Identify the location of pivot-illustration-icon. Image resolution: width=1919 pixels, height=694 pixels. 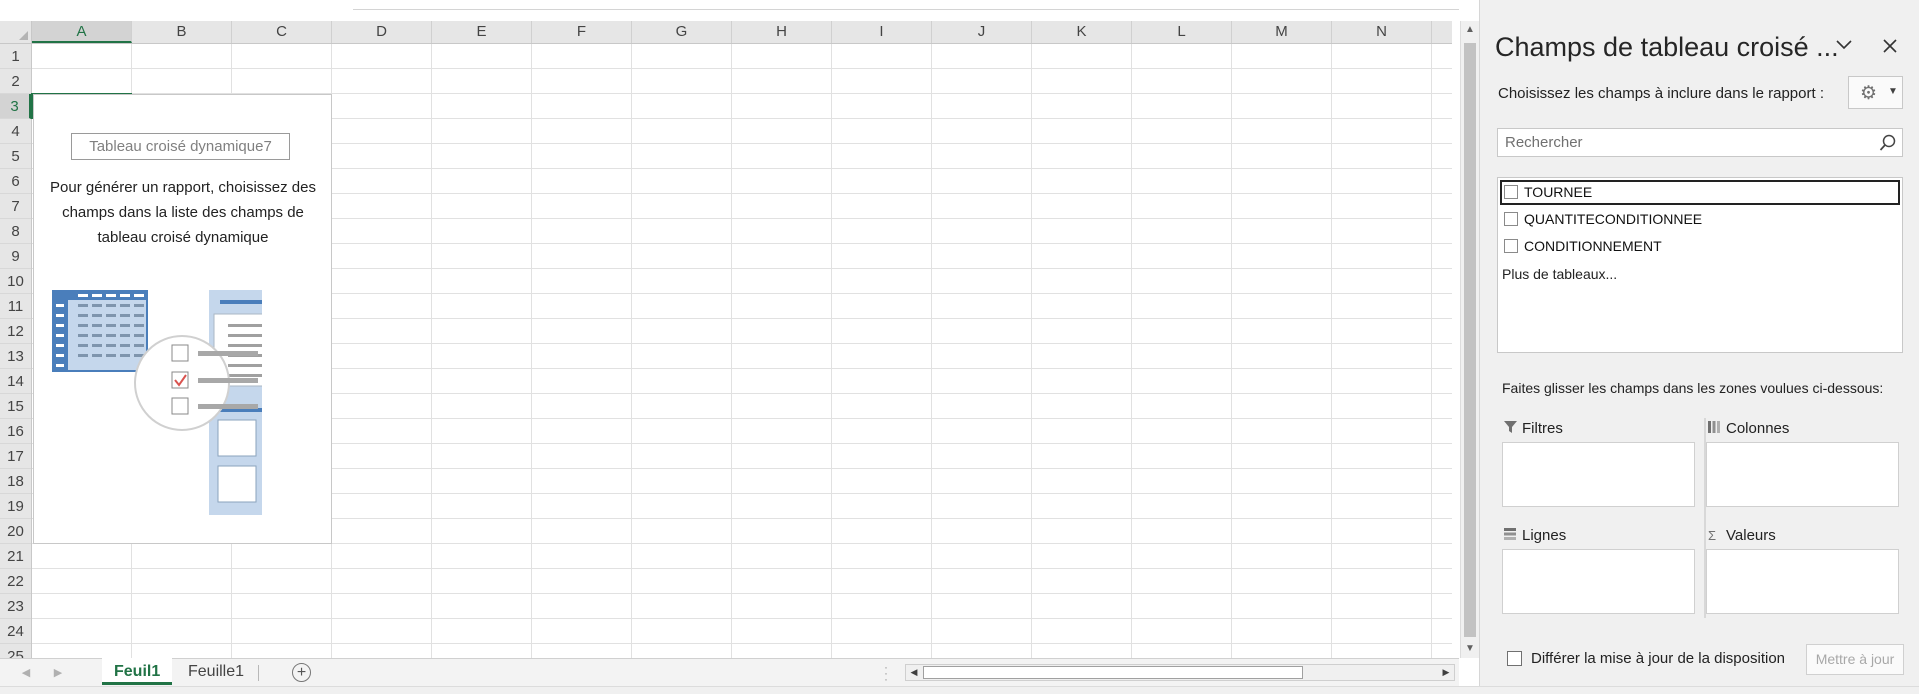
(157, 402).